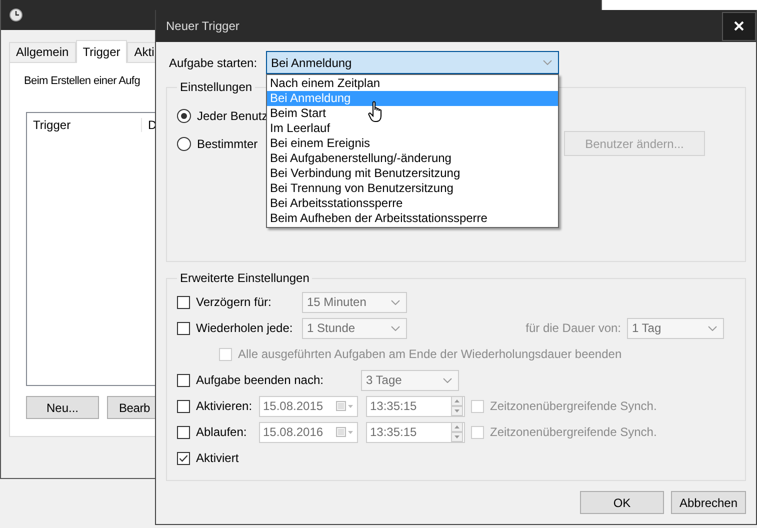 The image size is (757, 528). What do you see at coordinates (354, 302) in the screenshot?
I see `dropdown: 15 Minuten` at bounding box center [354, 302].